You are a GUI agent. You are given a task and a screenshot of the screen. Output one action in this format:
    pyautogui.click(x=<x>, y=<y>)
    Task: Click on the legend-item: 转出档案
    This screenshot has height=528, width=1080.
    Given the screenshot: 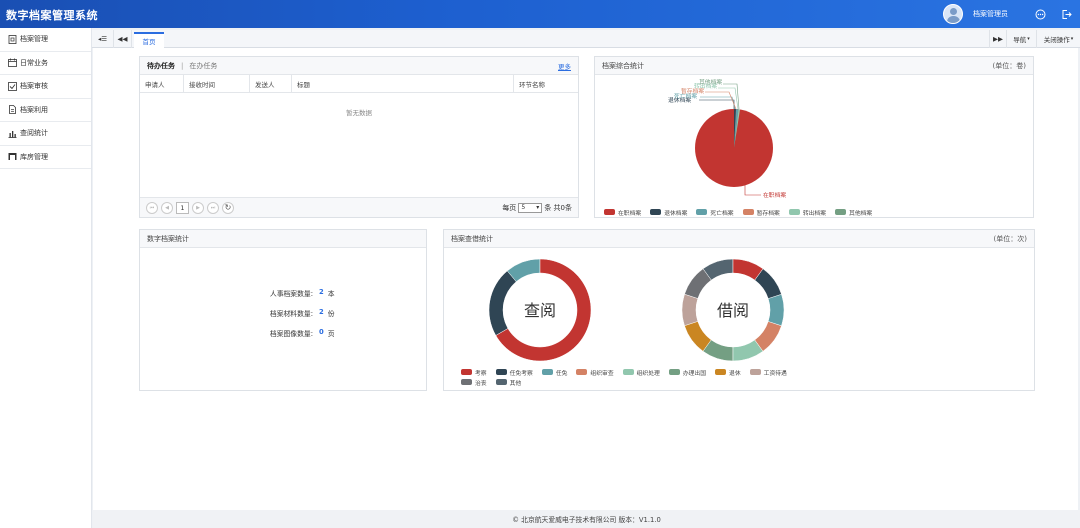 What is the action you would take?
    pyautogui.click(x=807, y=212)
    